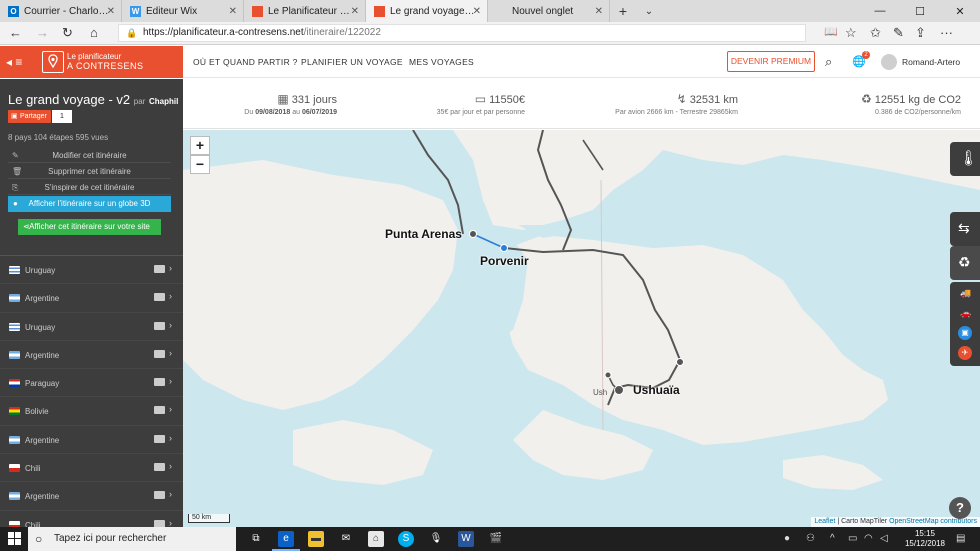 This screenshot has width=980, height=551. Describe the element at coordinates (889, 62) in the screenshot. I see `avatar` at that location.